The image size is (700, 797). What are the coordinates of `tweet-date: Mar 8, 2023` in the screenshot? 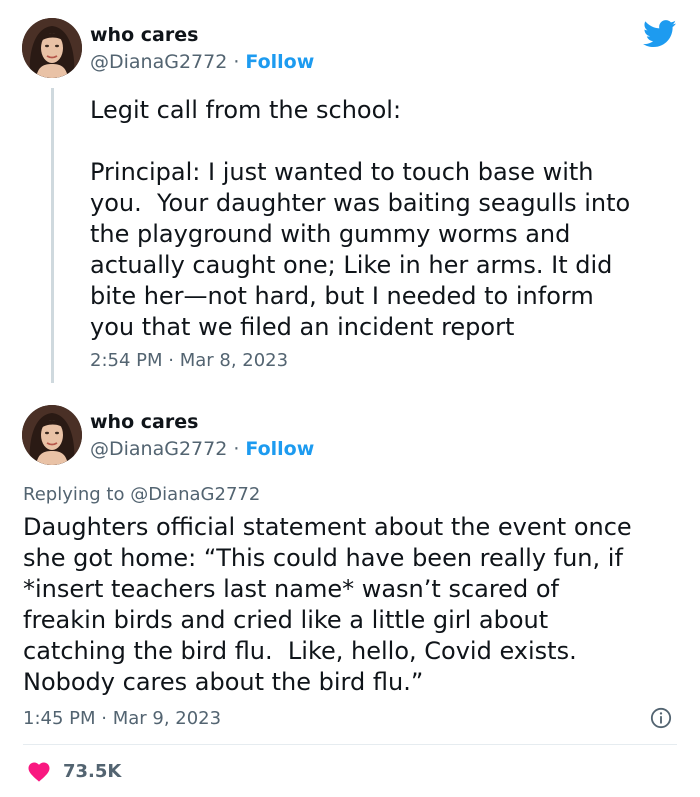 It's located at (234, 360).